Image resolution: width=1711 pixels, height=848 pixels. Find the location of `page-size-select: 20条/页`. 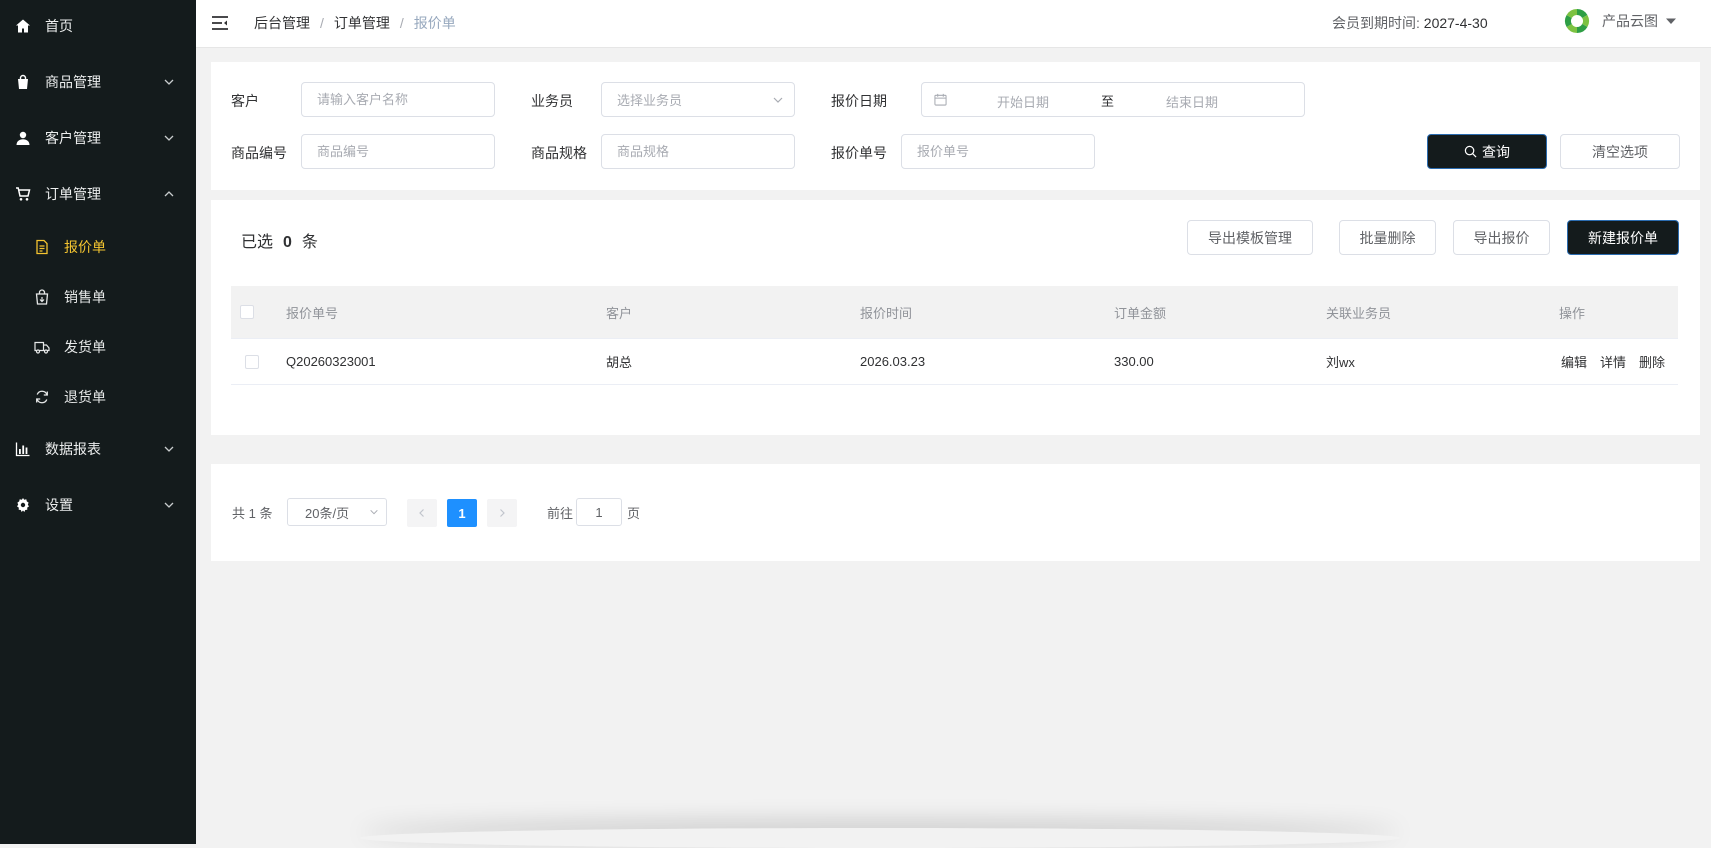

page-size-select: 20条/页 is located at coordinates (337, 512).